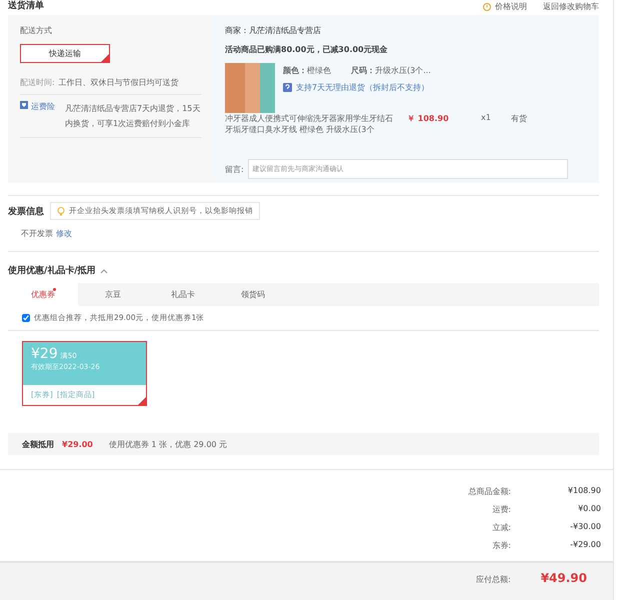  I want to click on payable-label: 应付总额:, so click(493, 579).